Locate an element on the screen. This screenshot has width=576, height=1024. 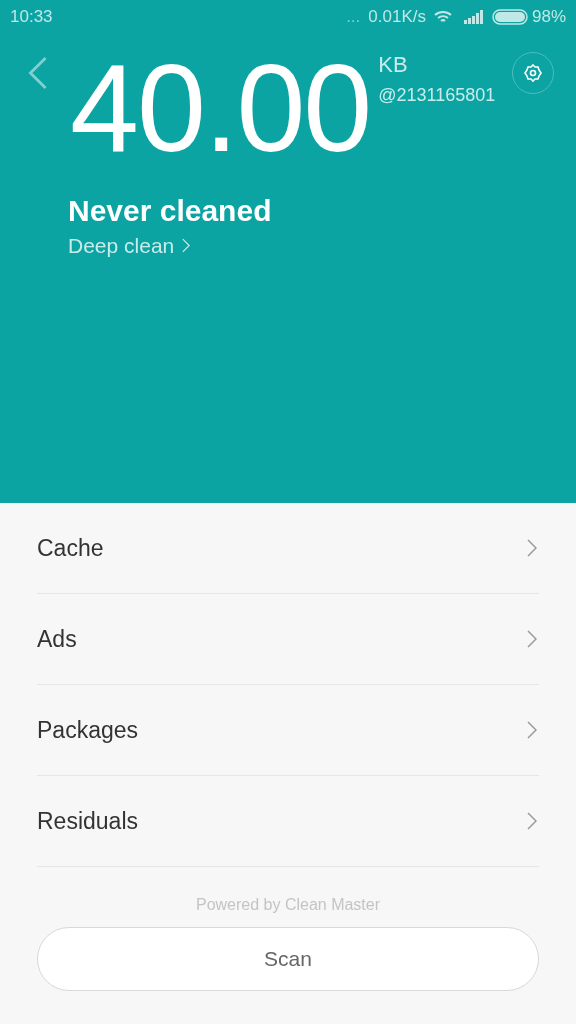
size-unit: KB is located at coordinates (393, 65).